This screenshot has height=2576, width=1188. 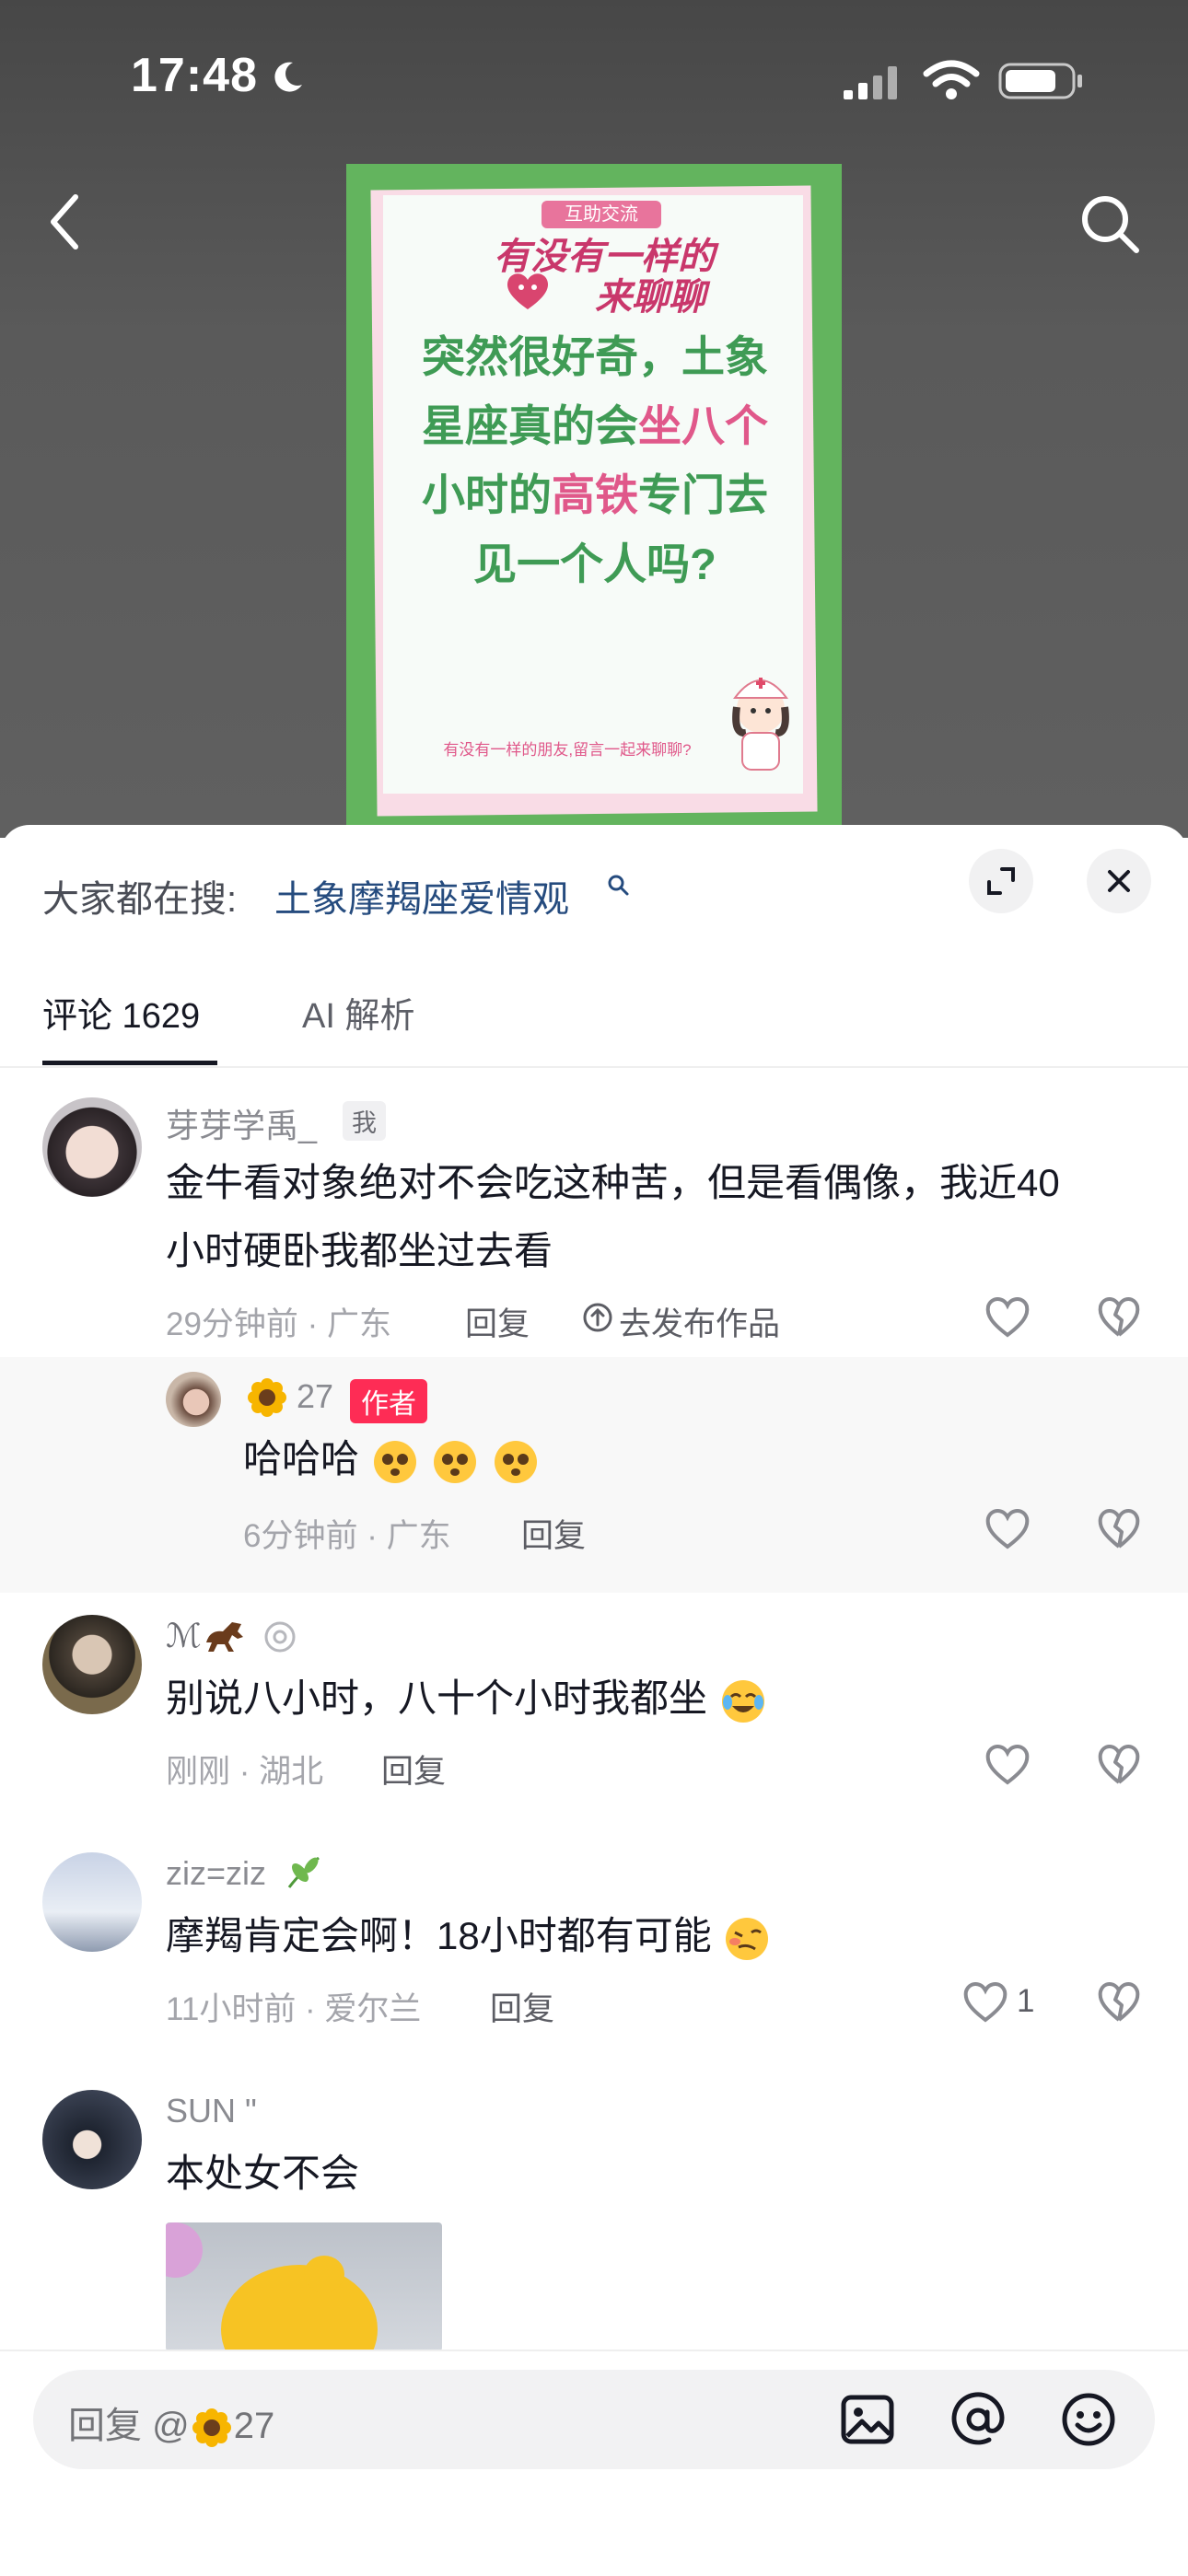 I want to click on tab-indicator, so click(x=129, y=1063).